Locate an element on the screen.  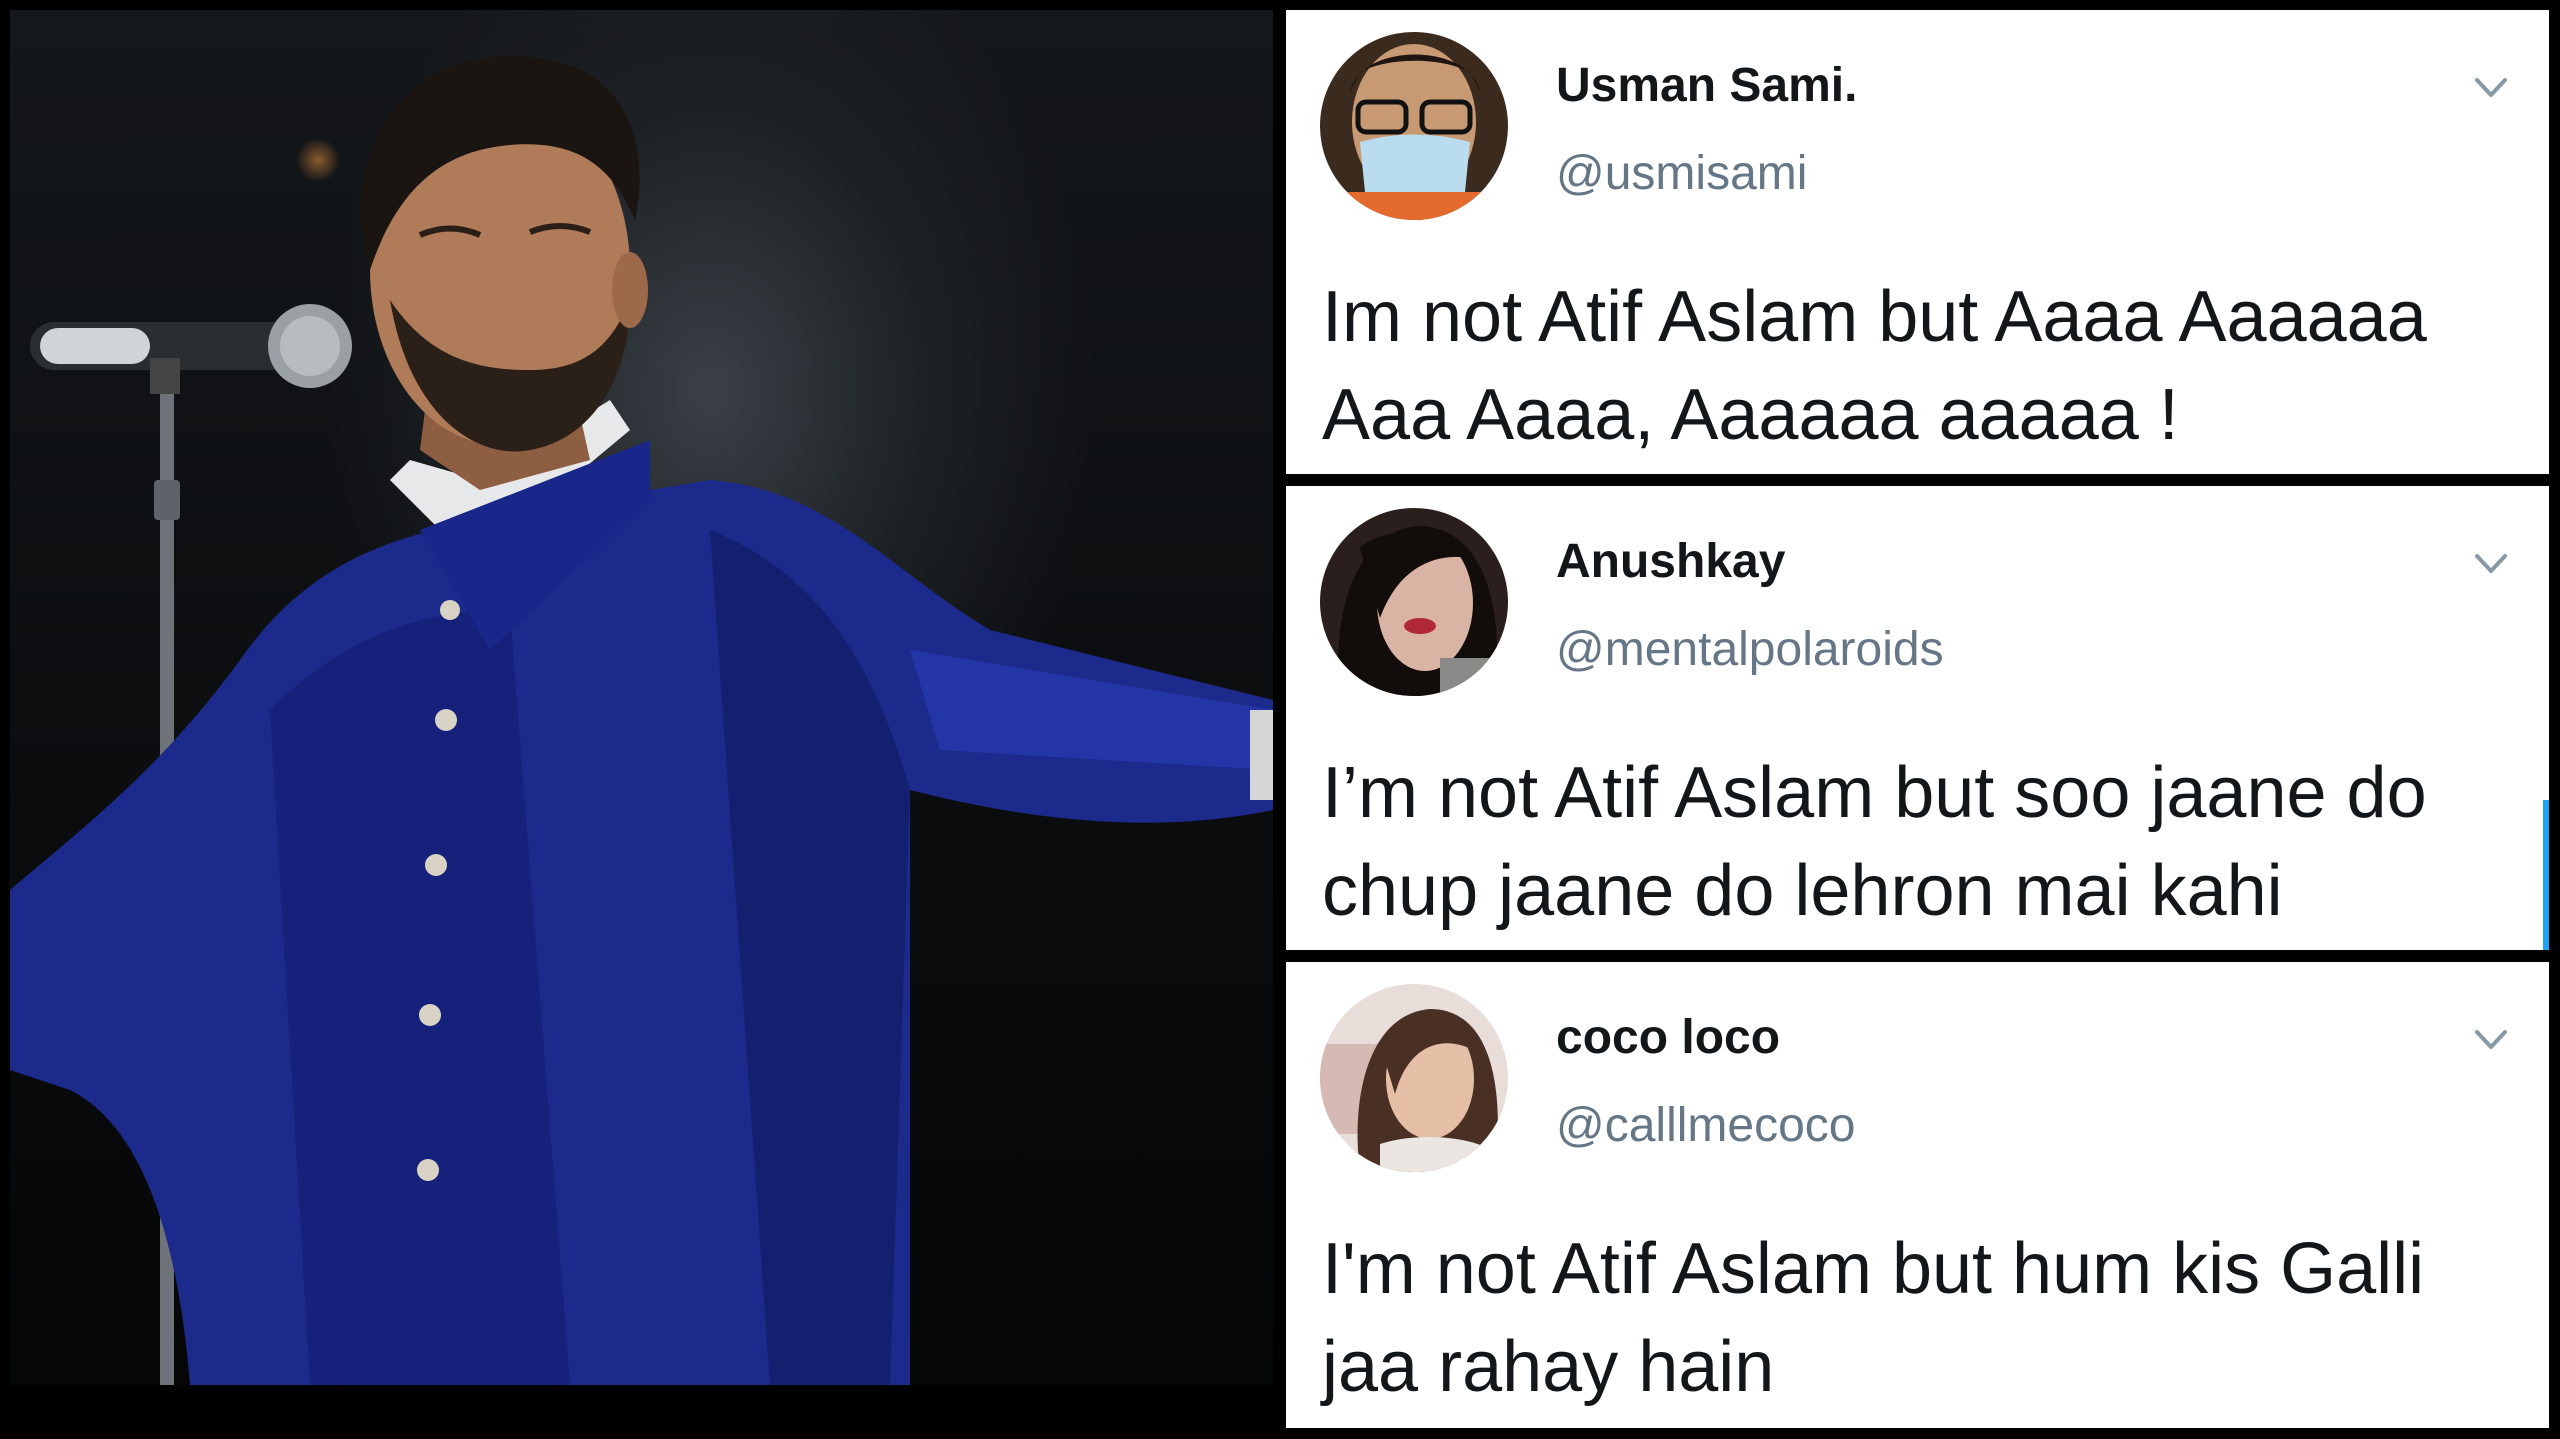
author-handle: @calllmecoco is located at coordinates (1705, 1125).